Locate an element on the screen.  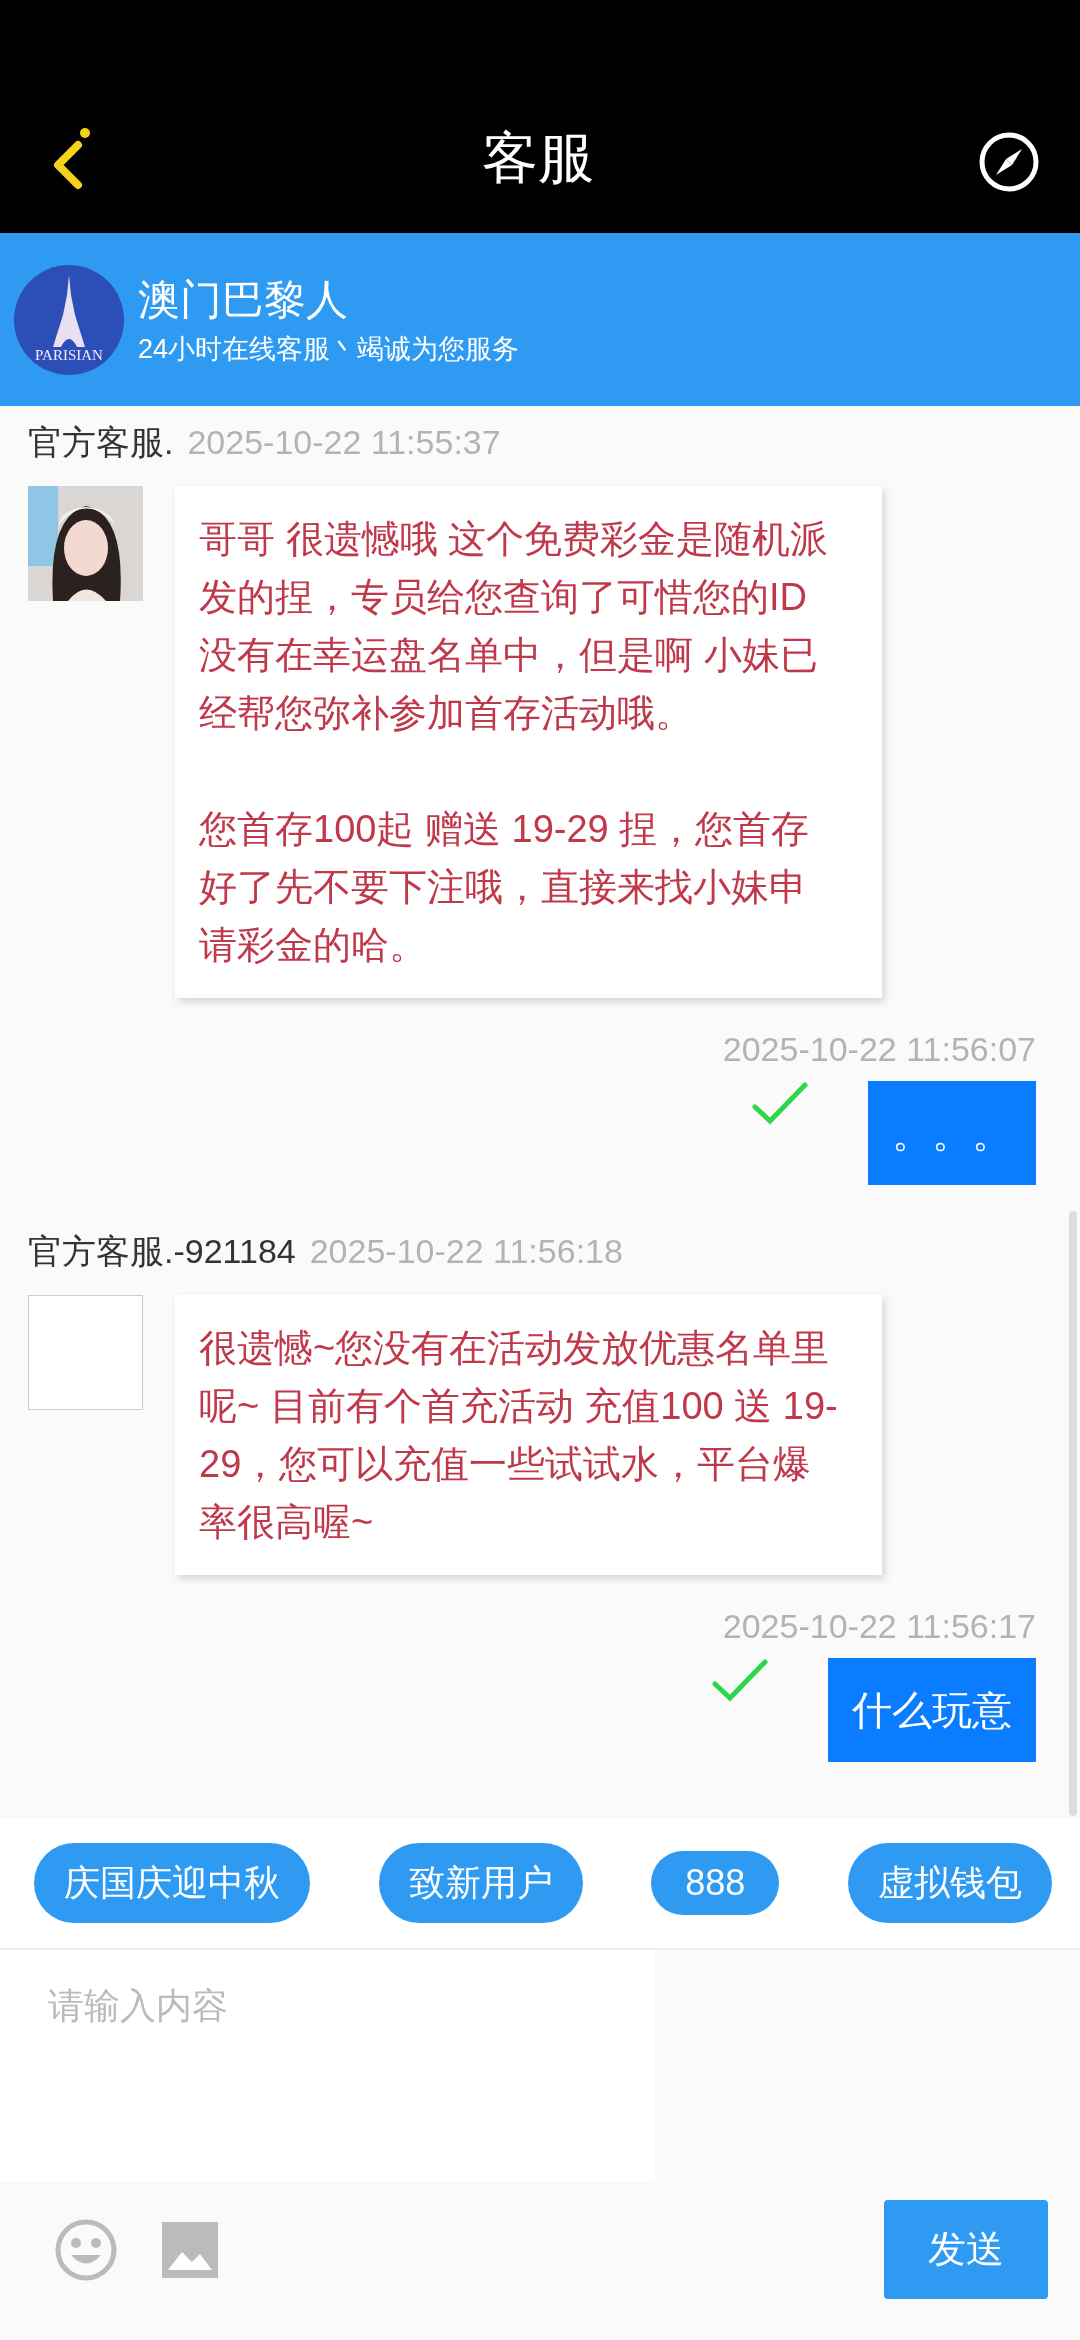
service-tagline: 24小时在线客服丶竭诚为您服务 is located at coordinates (329, 348).